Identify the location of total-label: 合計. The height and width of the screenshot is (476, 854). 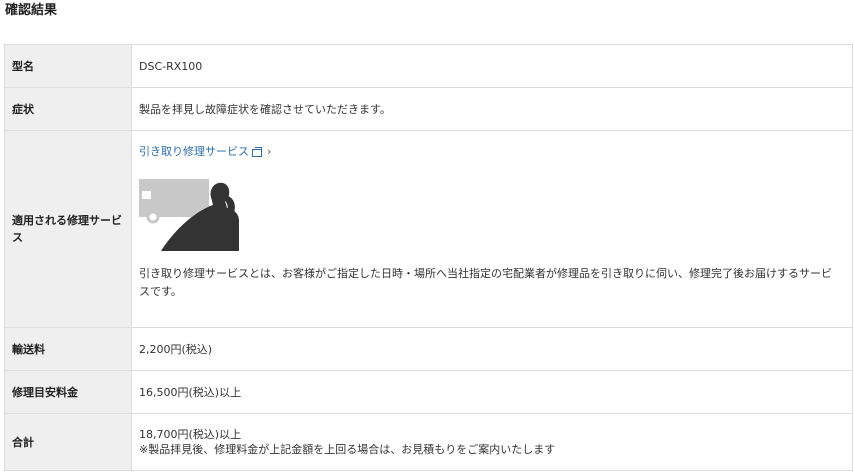
(68, 442).